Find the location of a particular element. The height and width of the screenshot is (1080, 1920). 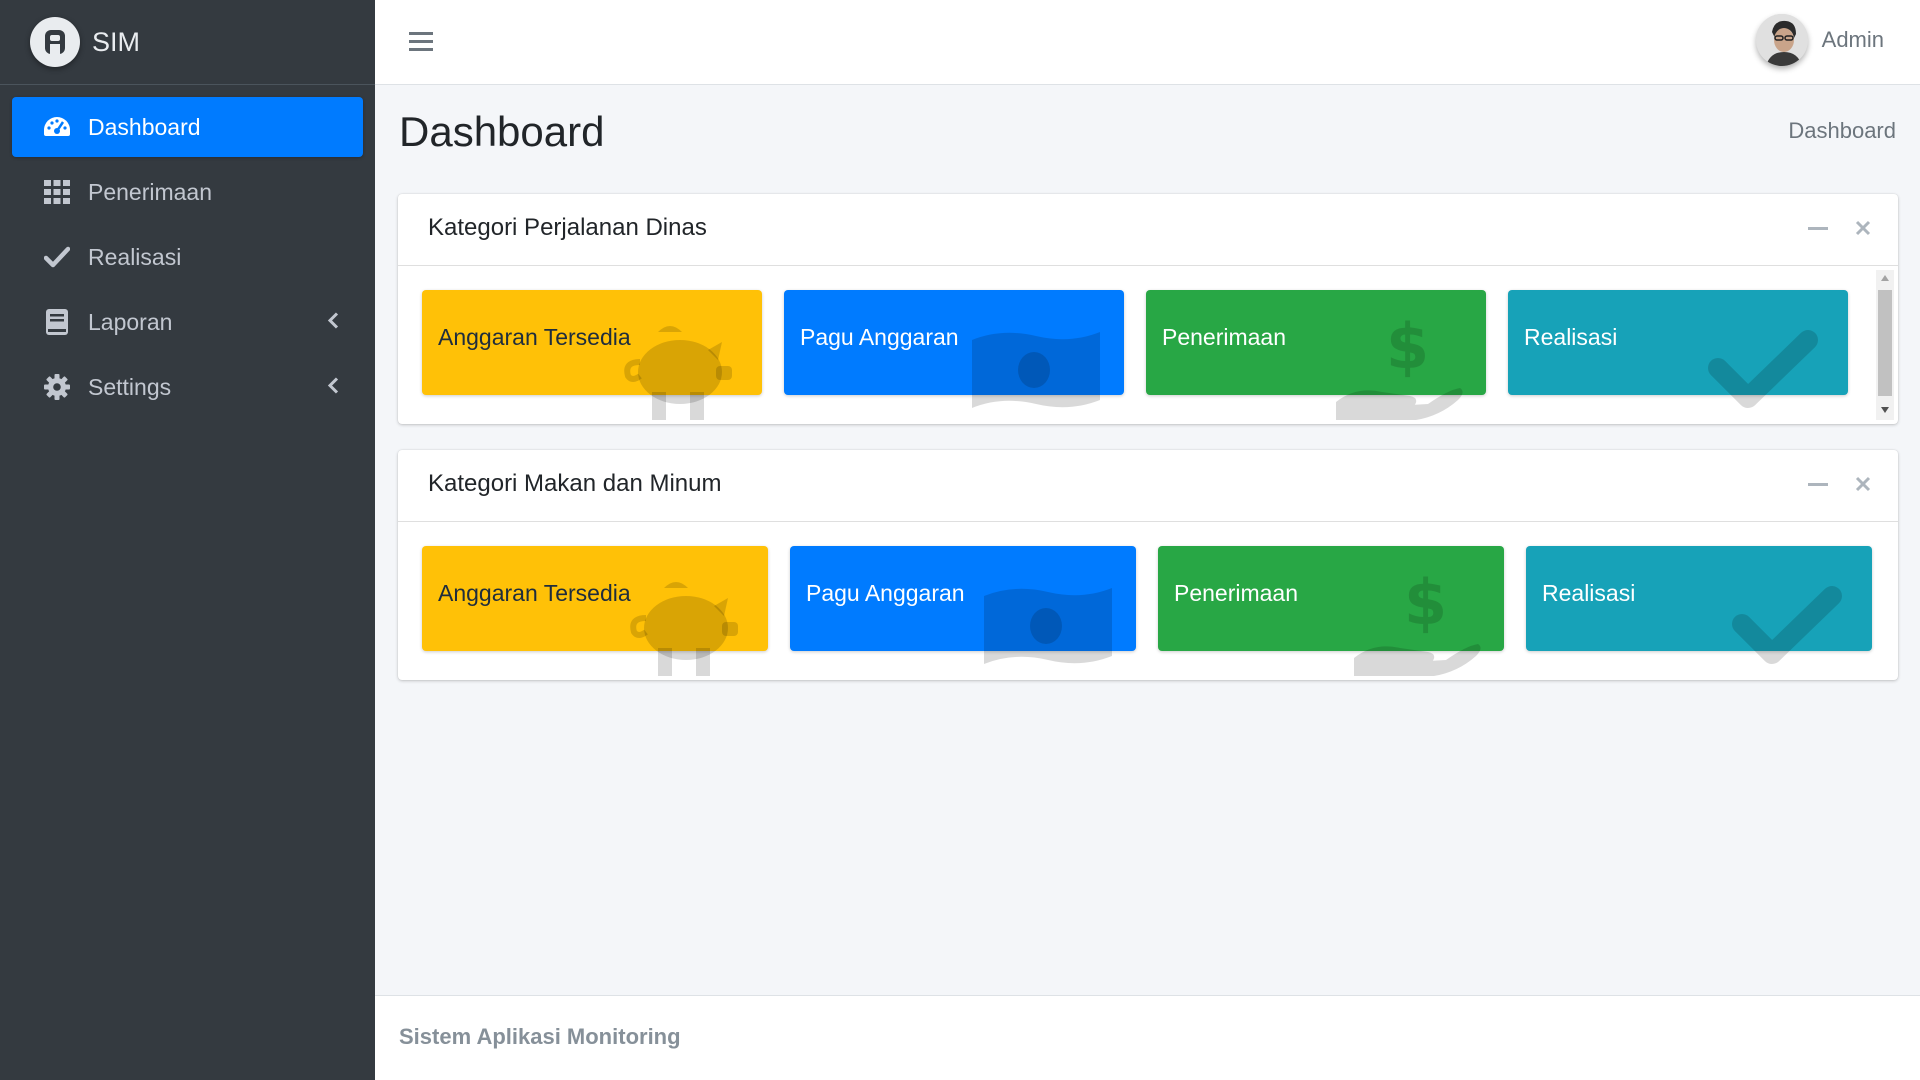

sidebar-item-laporan: Laporan is located at coordinates (187, 322).